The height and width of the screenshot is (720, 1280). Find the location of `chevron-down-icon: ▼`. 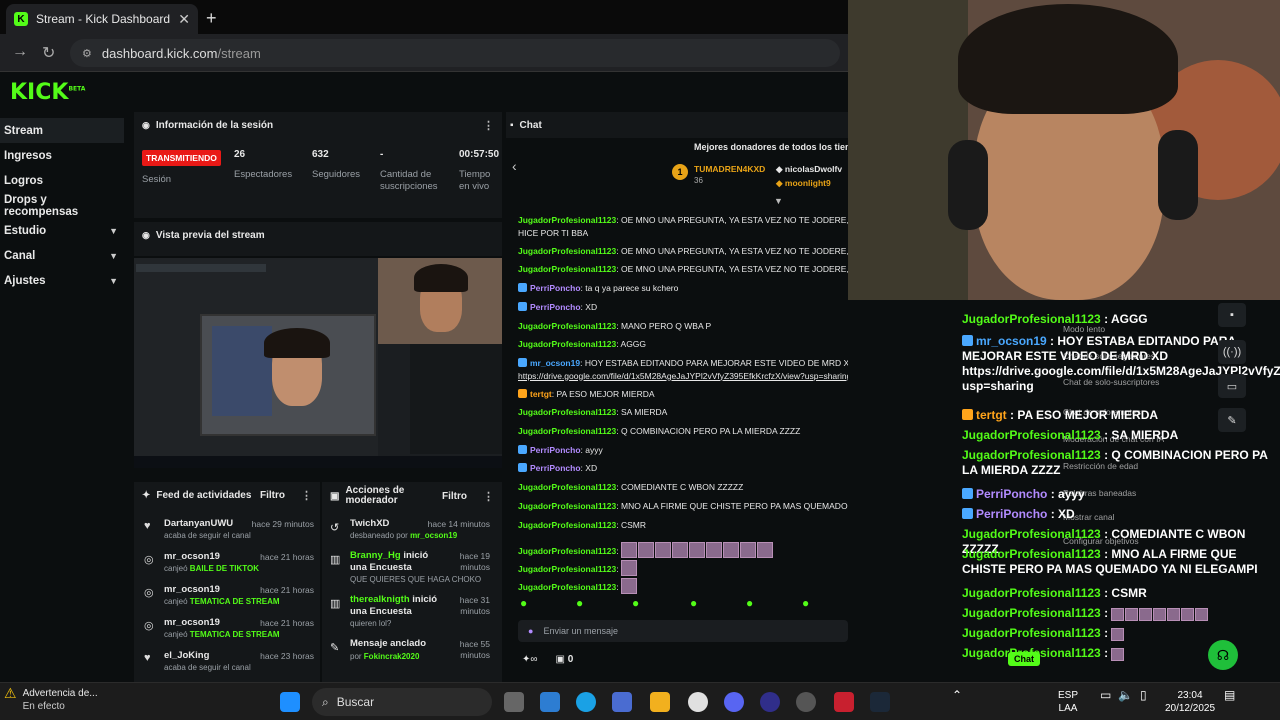

chevron-down-icon: ▼ is located at coordinates (778, 201).